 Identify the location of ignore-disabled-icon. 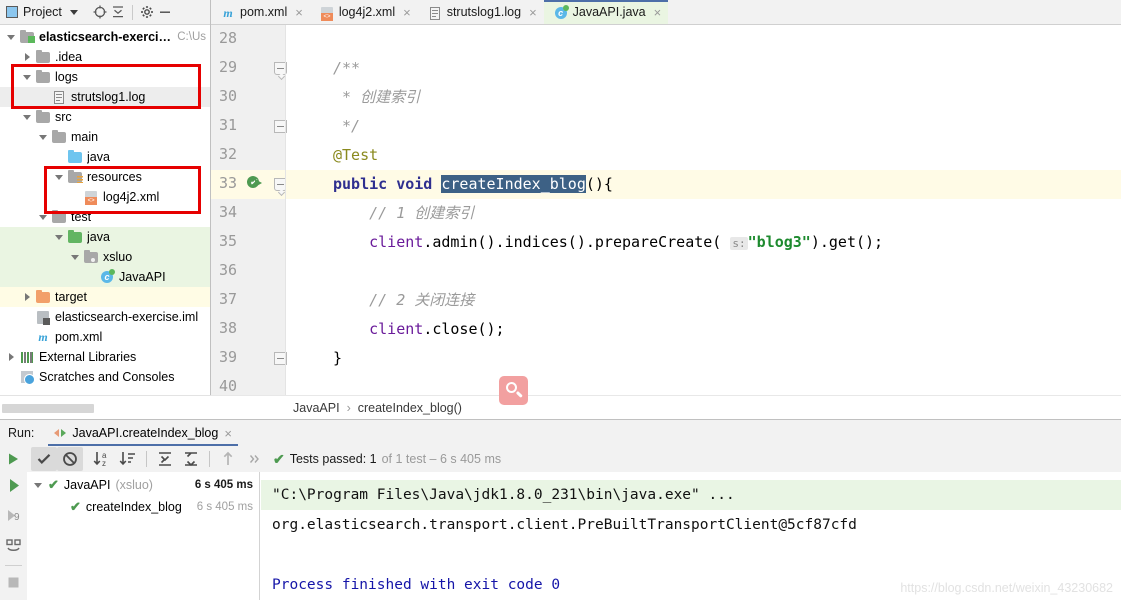
(70, 459).